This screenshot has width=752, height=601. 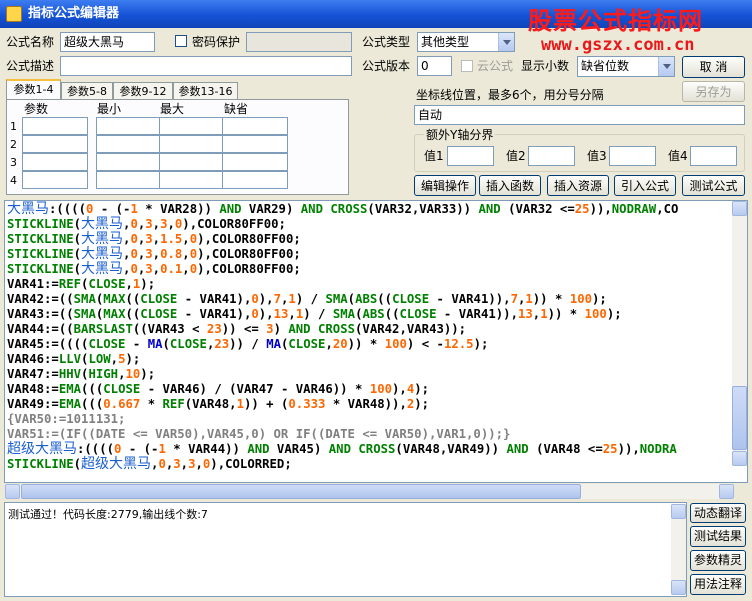 I want to click on code-token: CROSS, so click(x=349, y=209).